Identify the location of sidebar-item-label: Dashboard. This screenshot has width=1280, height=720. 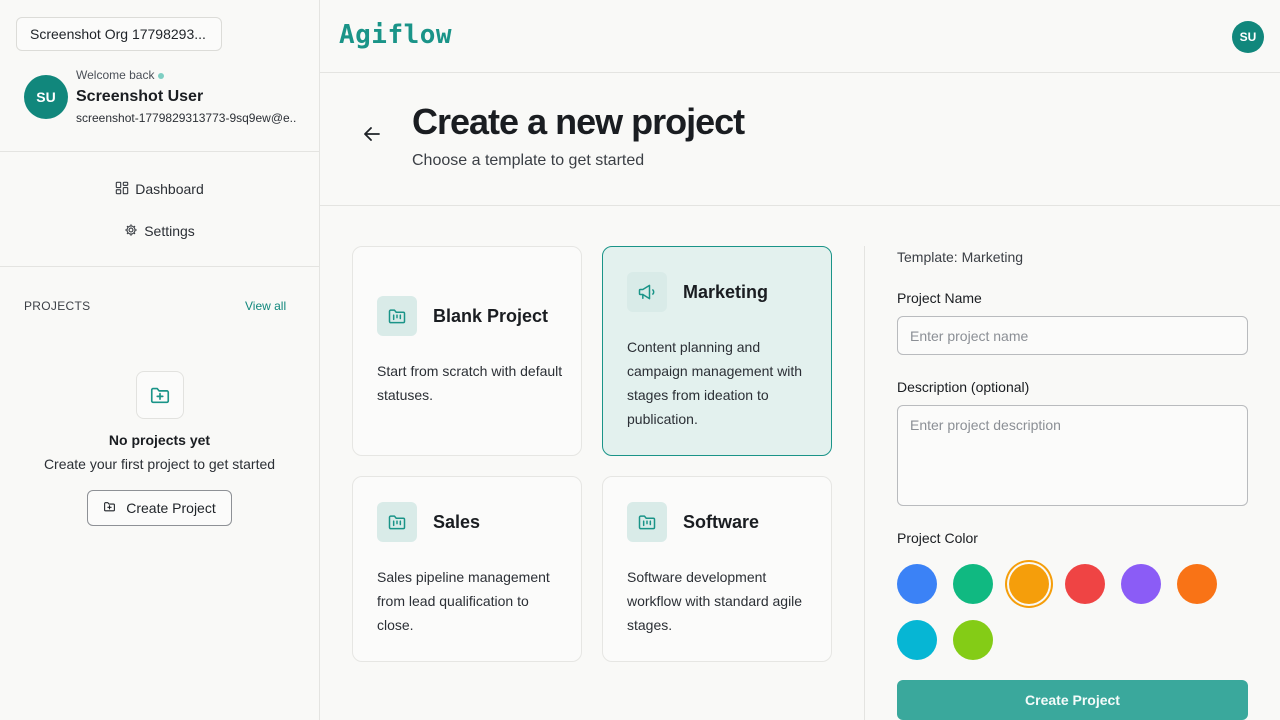
(169, 189).